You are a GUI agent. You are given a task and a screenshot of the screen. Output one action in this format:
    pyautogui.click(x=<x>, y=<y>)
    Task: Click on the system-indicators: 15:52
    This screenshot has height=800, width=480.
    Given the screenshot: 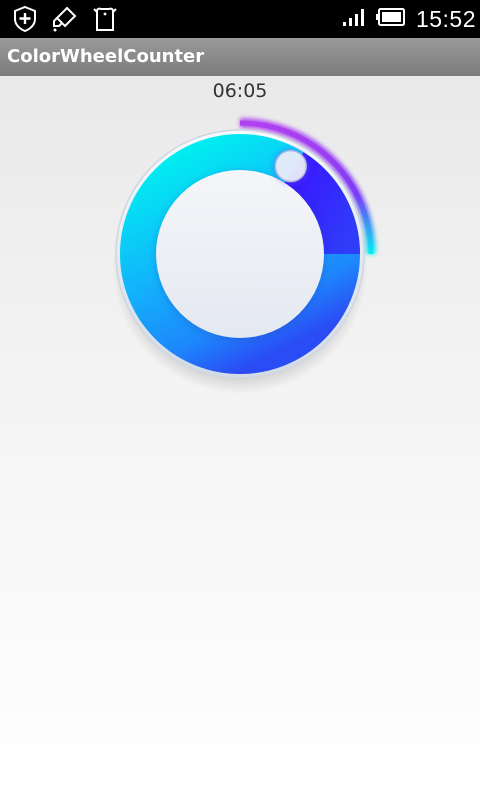 What is the action you would take?
    pyautogui.click(x=409, y=19)
    